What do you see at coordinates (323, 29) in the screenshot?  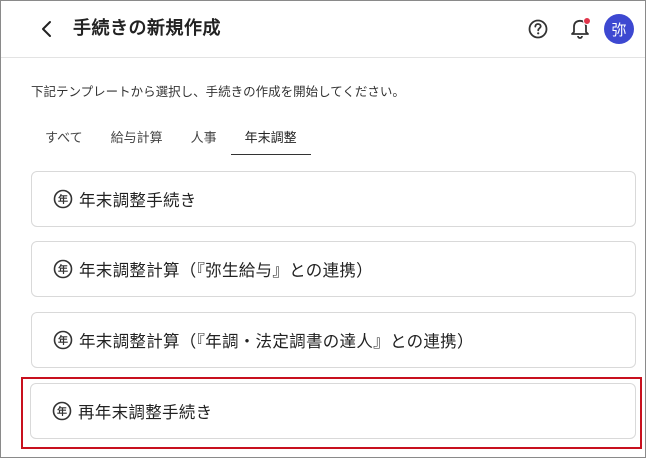 I see `header: 手続きの新規作成 弥` at bounding box center [323, 29].